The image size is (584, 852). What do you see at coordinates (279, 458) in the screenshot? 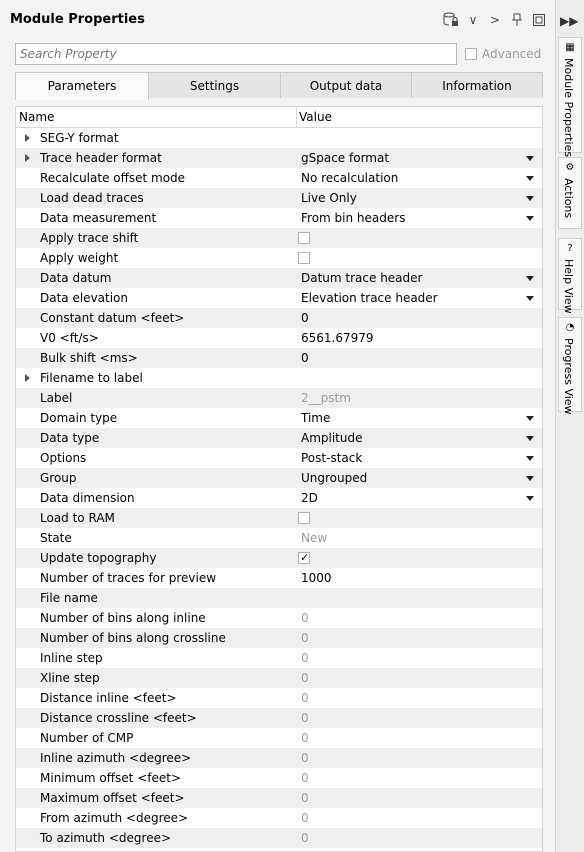
I see `property-row: Options Post-stack` at bounding box center [279, 458].